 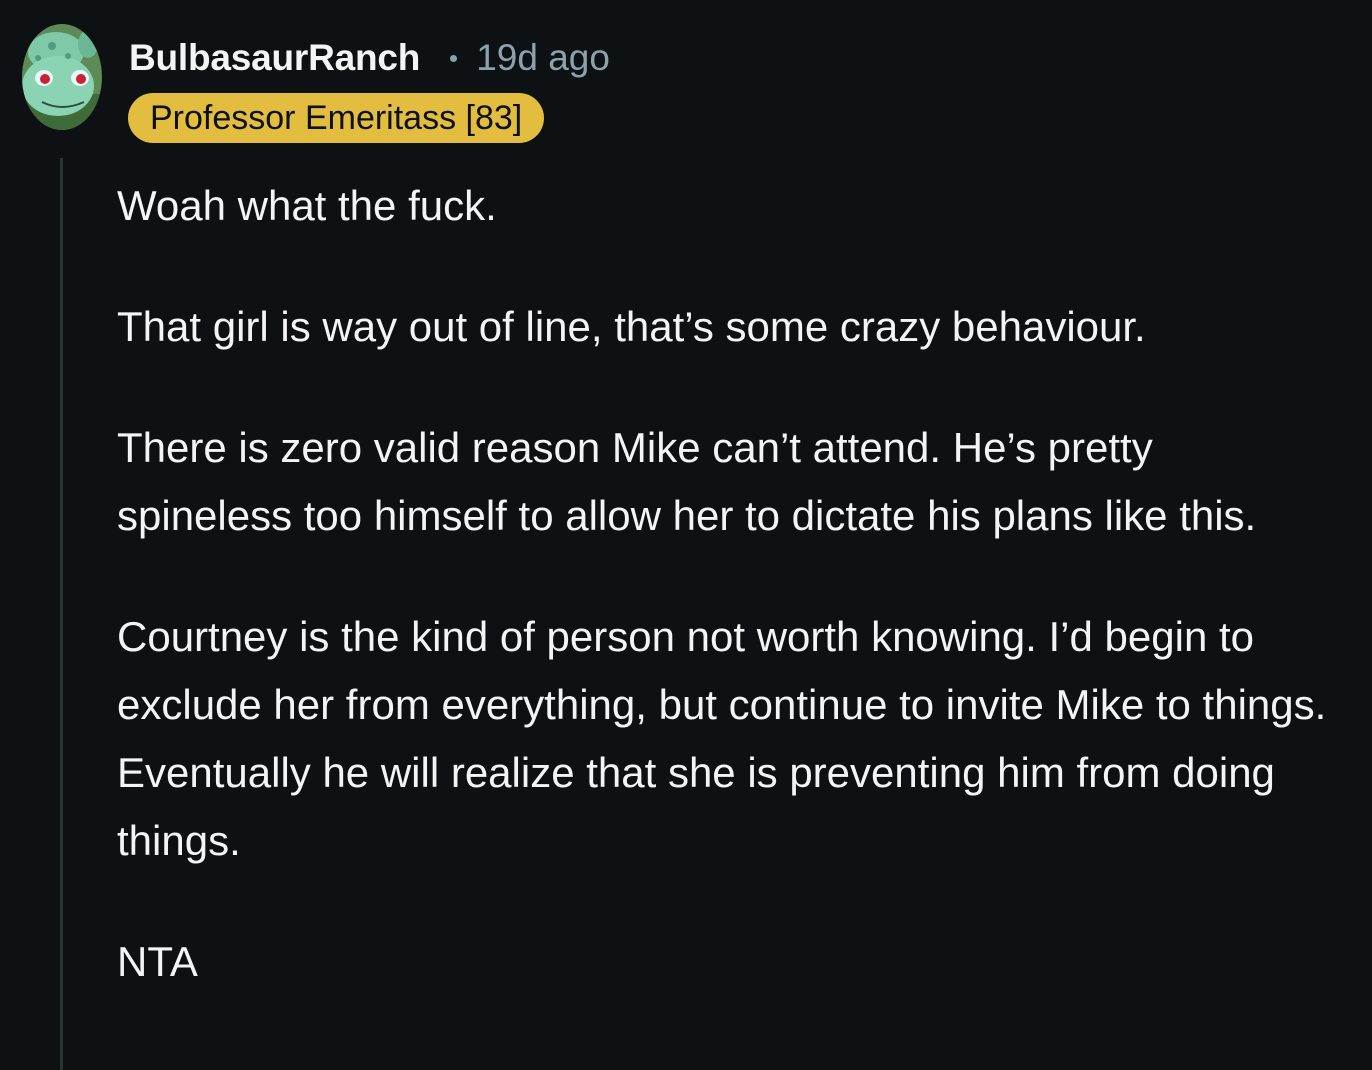 I want to click on user-flair: Professor Emeritass [83], so click(x=336, y=118).